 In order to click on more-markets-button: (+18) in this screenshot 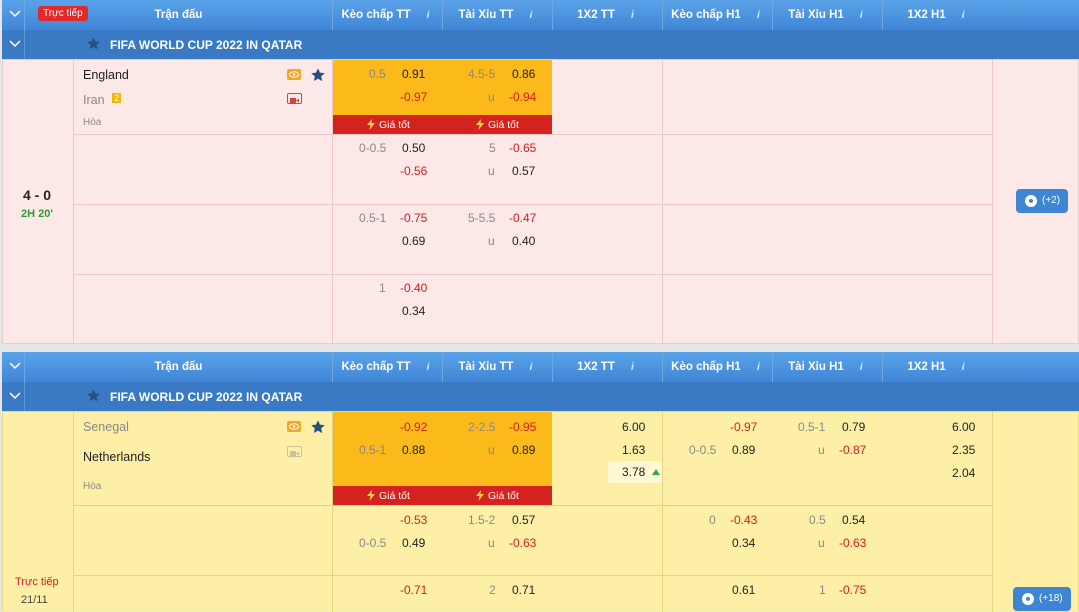, I will do `click(1042, 599)`.